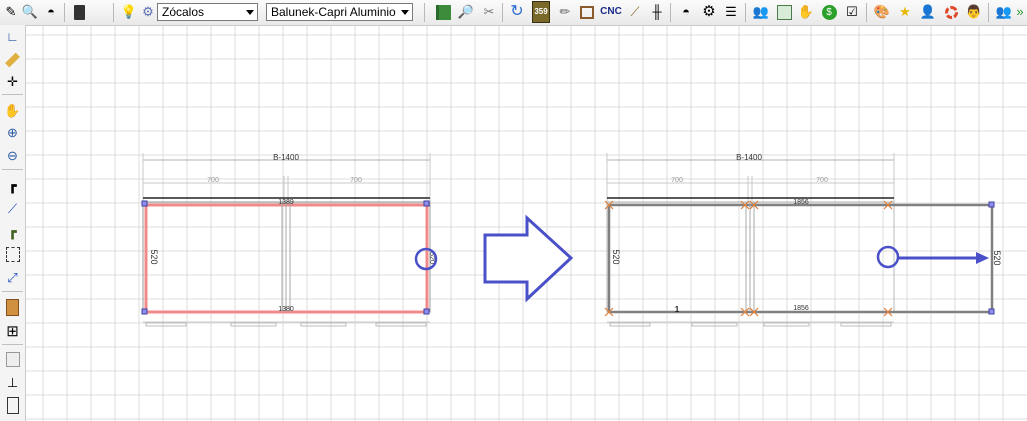  What do you see at coordinates (528, 258) in the screenshot?
I see `transition-arrow` at bounding box center [528, 258].